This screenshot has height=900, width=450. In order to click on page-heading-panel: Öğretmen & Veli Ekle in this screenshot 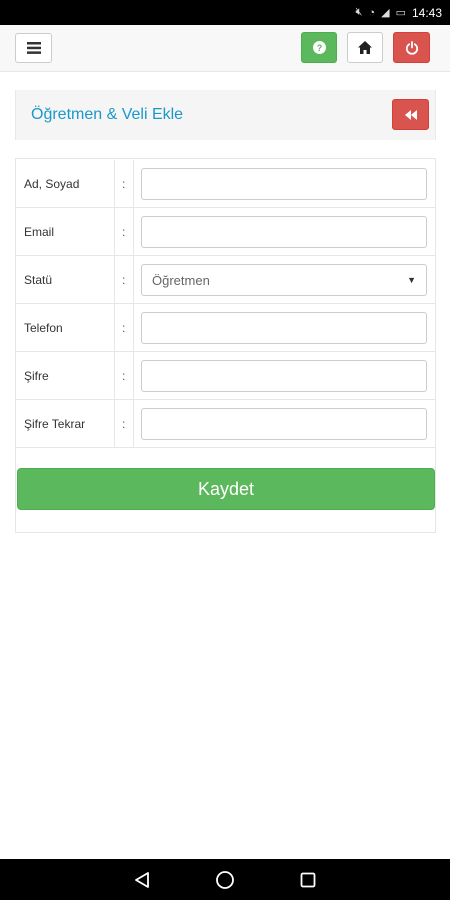, I will do `click(225, 115)`.